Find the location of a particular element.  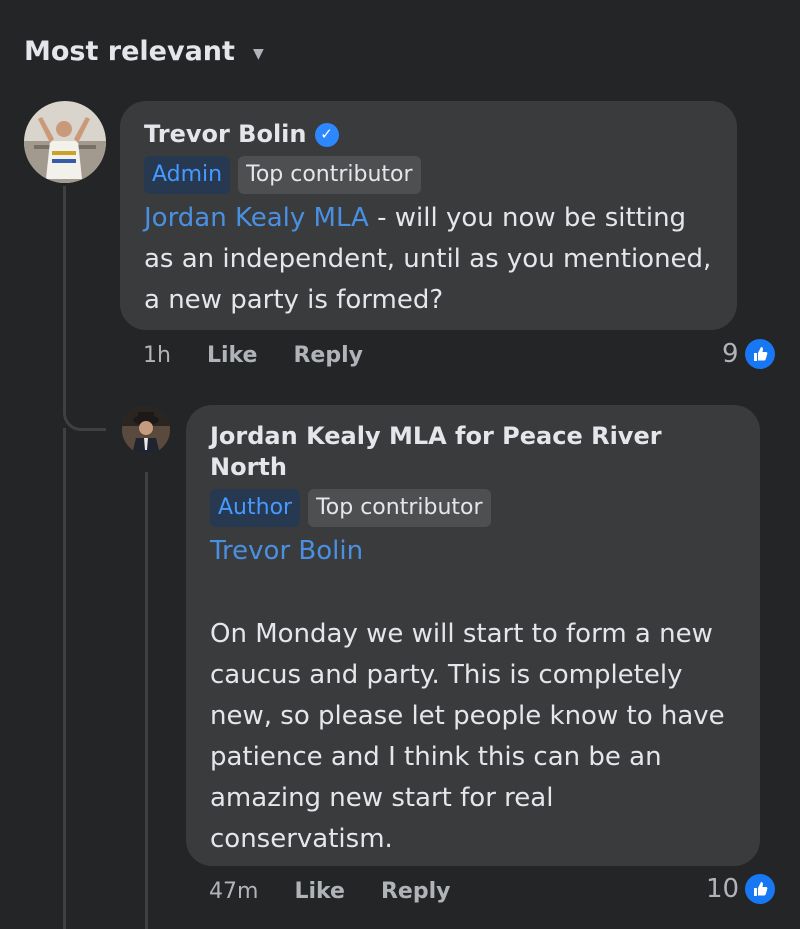

reaction-count-value: 10 is located at coordinates (723, 889).